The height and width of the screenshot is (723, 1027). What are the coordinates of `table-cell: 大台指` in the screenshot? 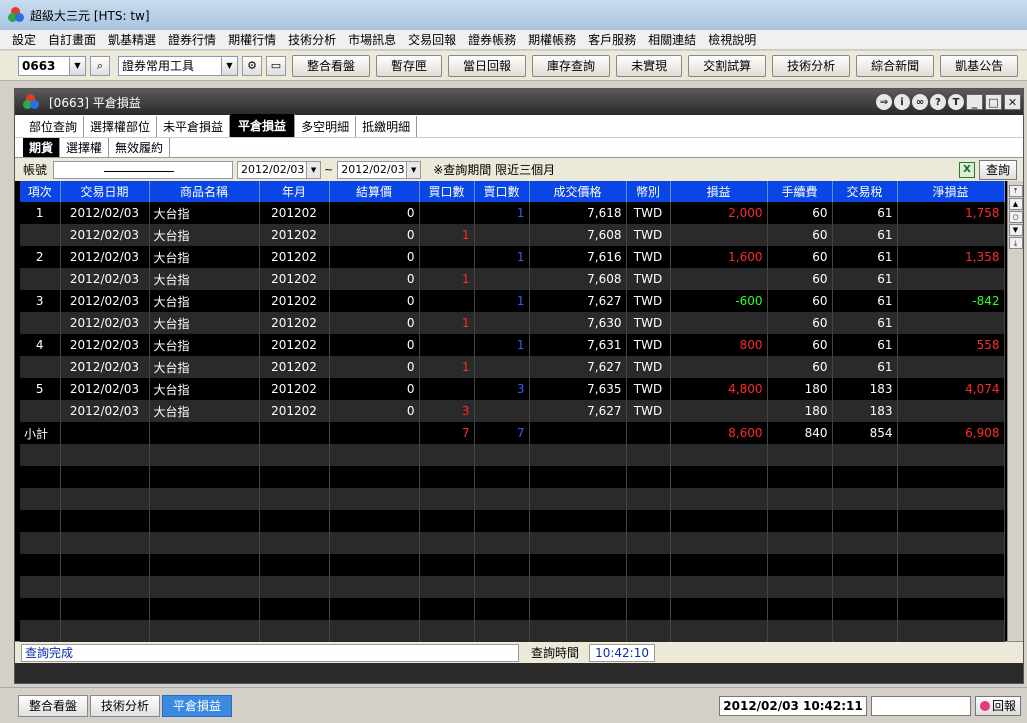 It's located at (204, 235).